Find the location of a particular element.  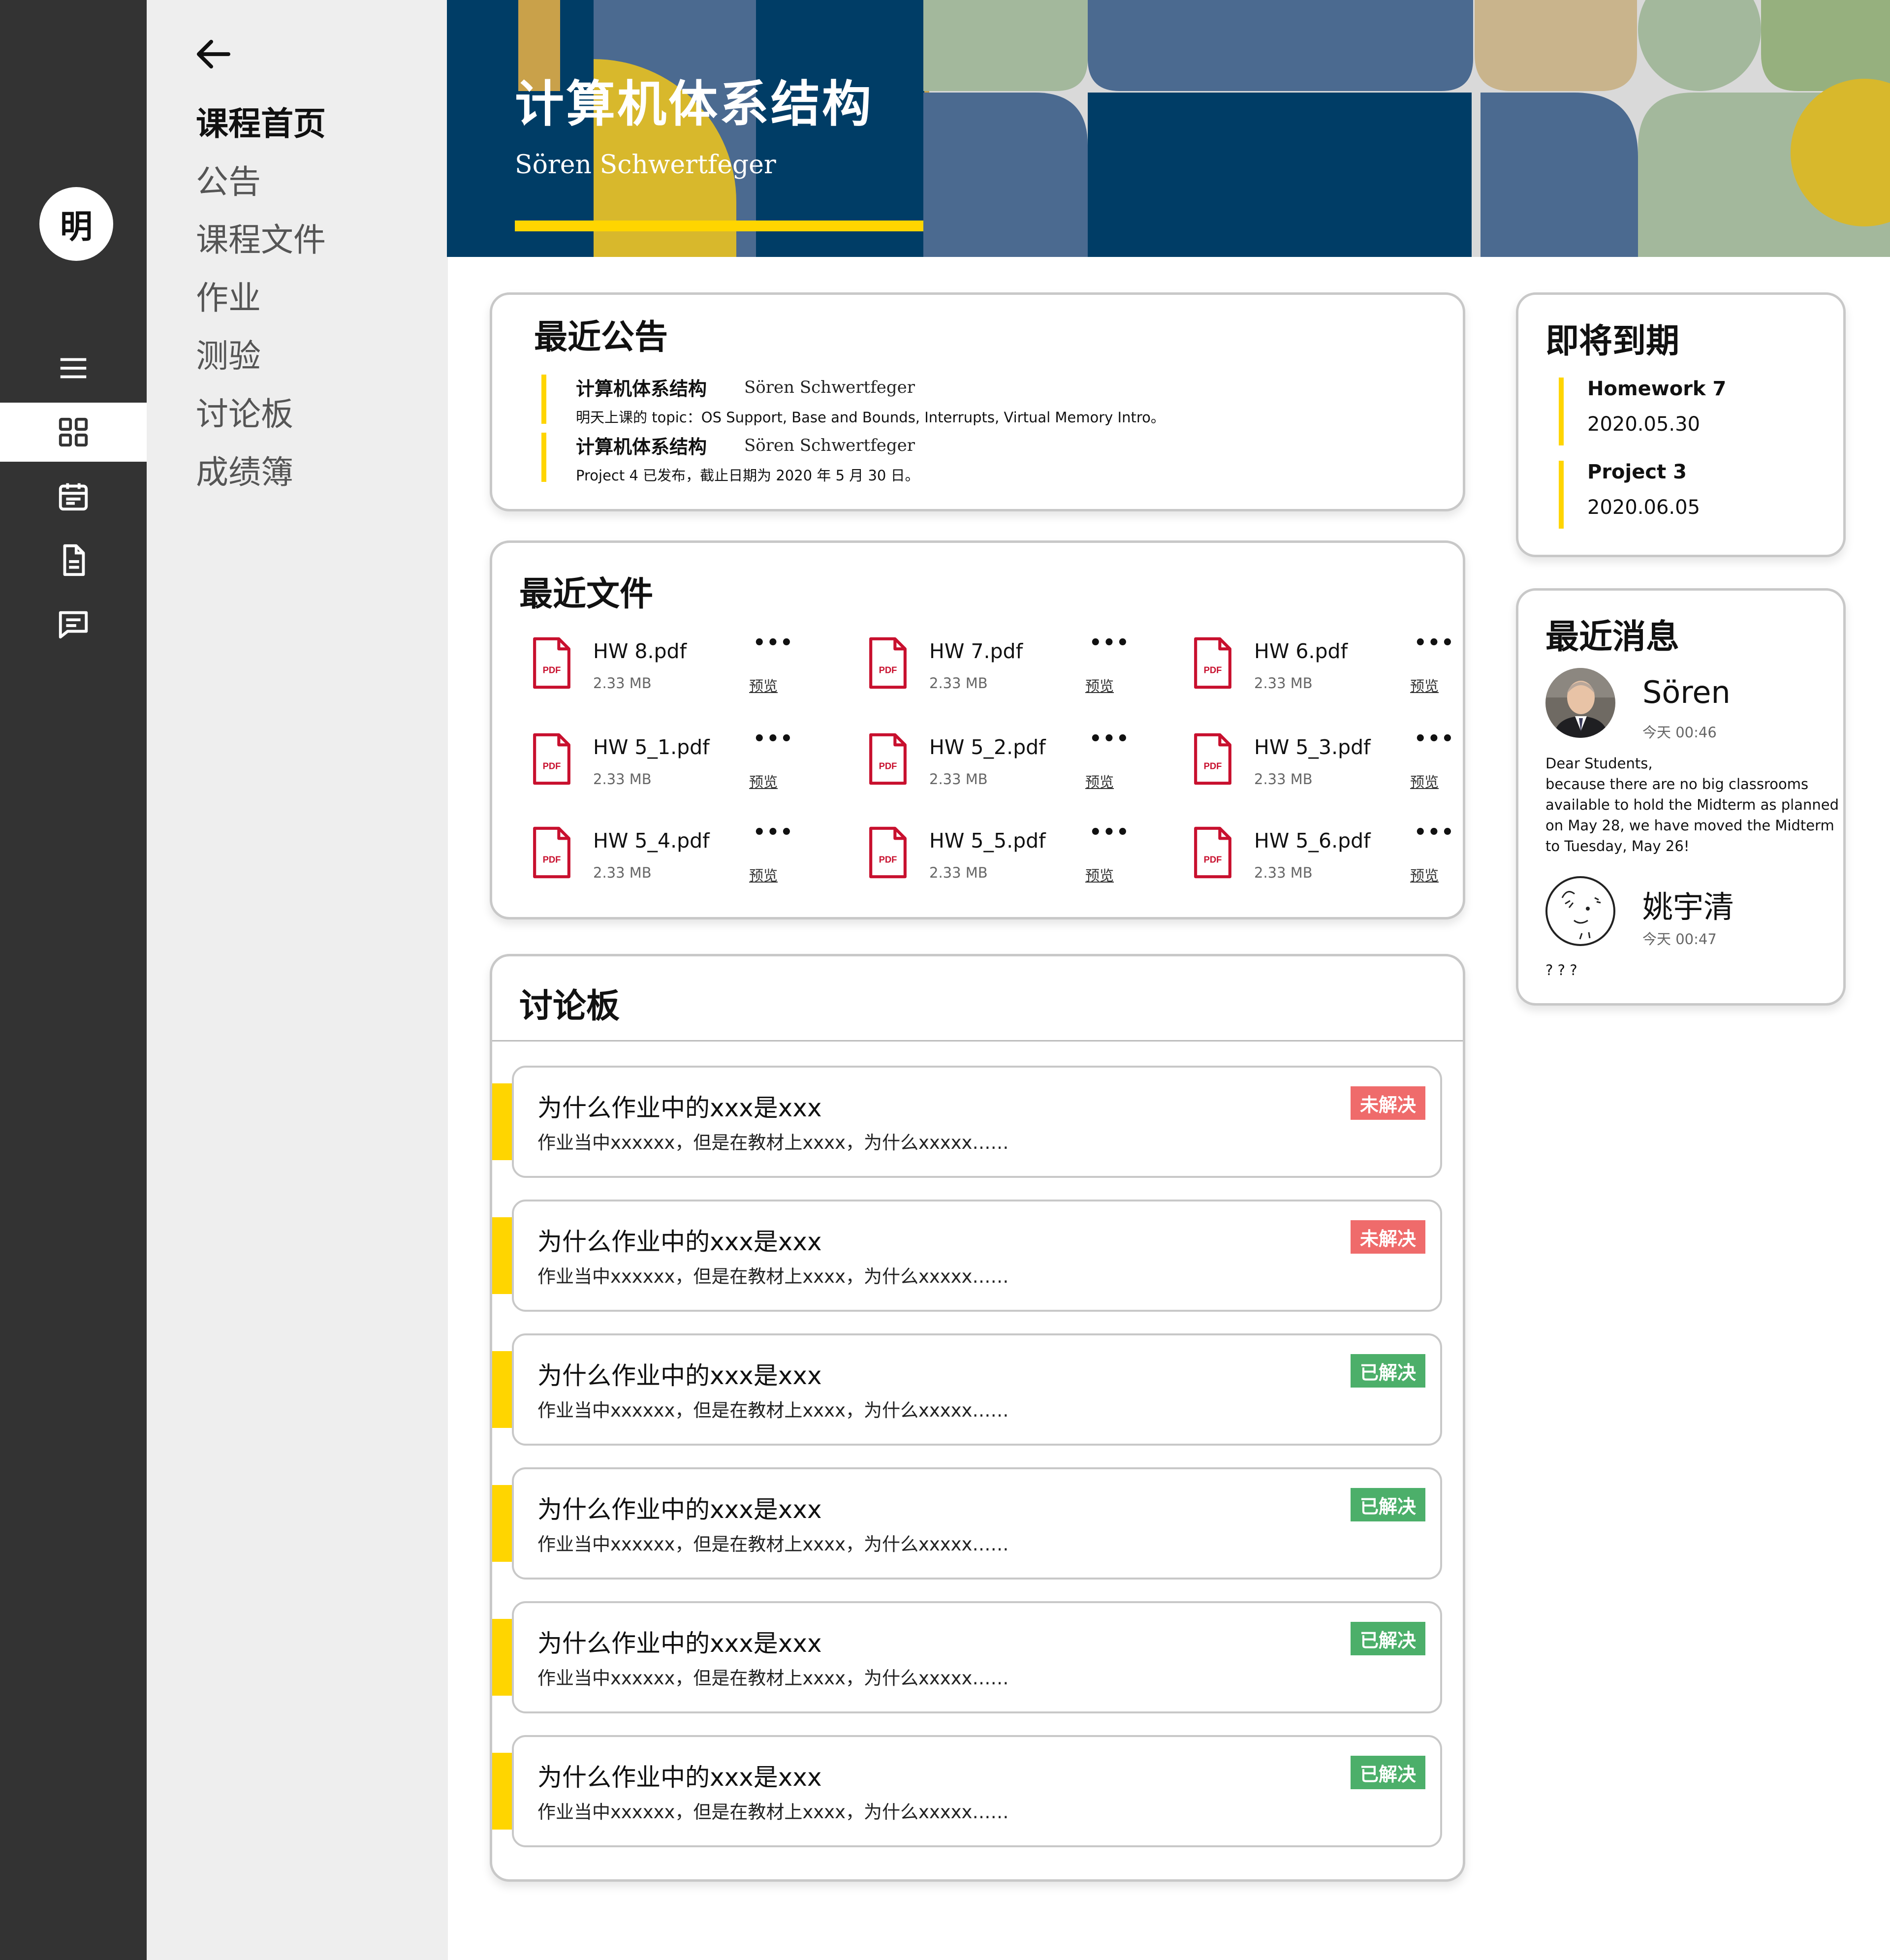

thread-accent is located at coordinates (503, 1657).